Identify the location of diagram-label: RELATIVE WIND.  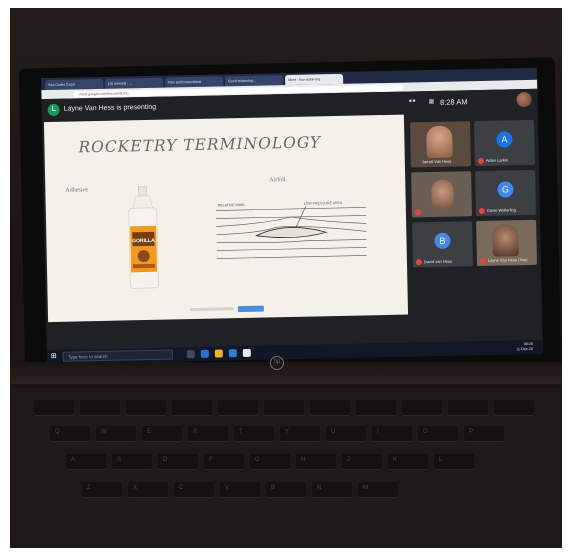
(232, 205).